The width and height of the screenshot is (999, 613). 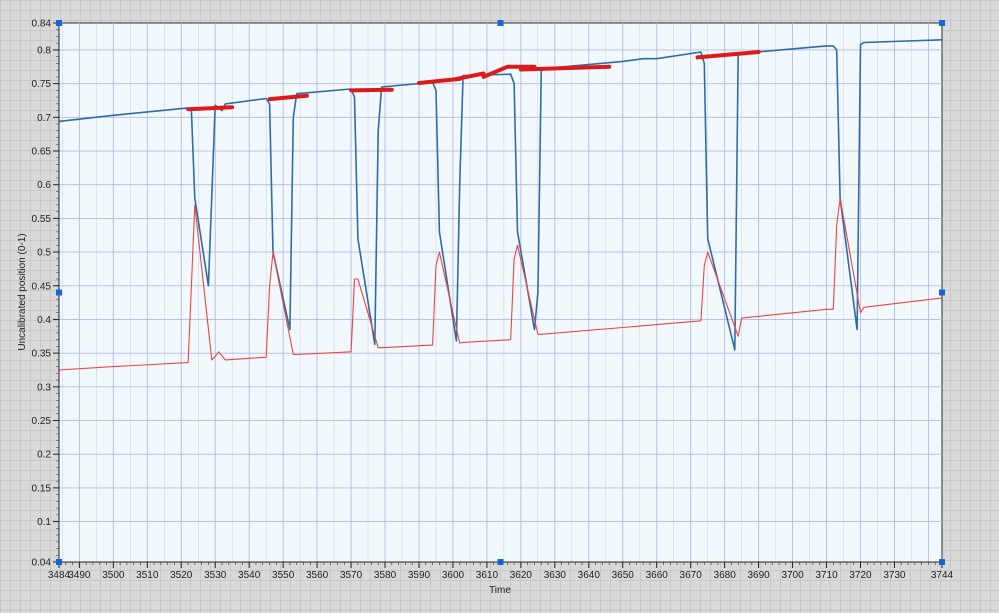 What do you see at coordinates (44, 387) in the screenshot?
I see `y-tick-label: 0.3` at bounding box center [44, 387].